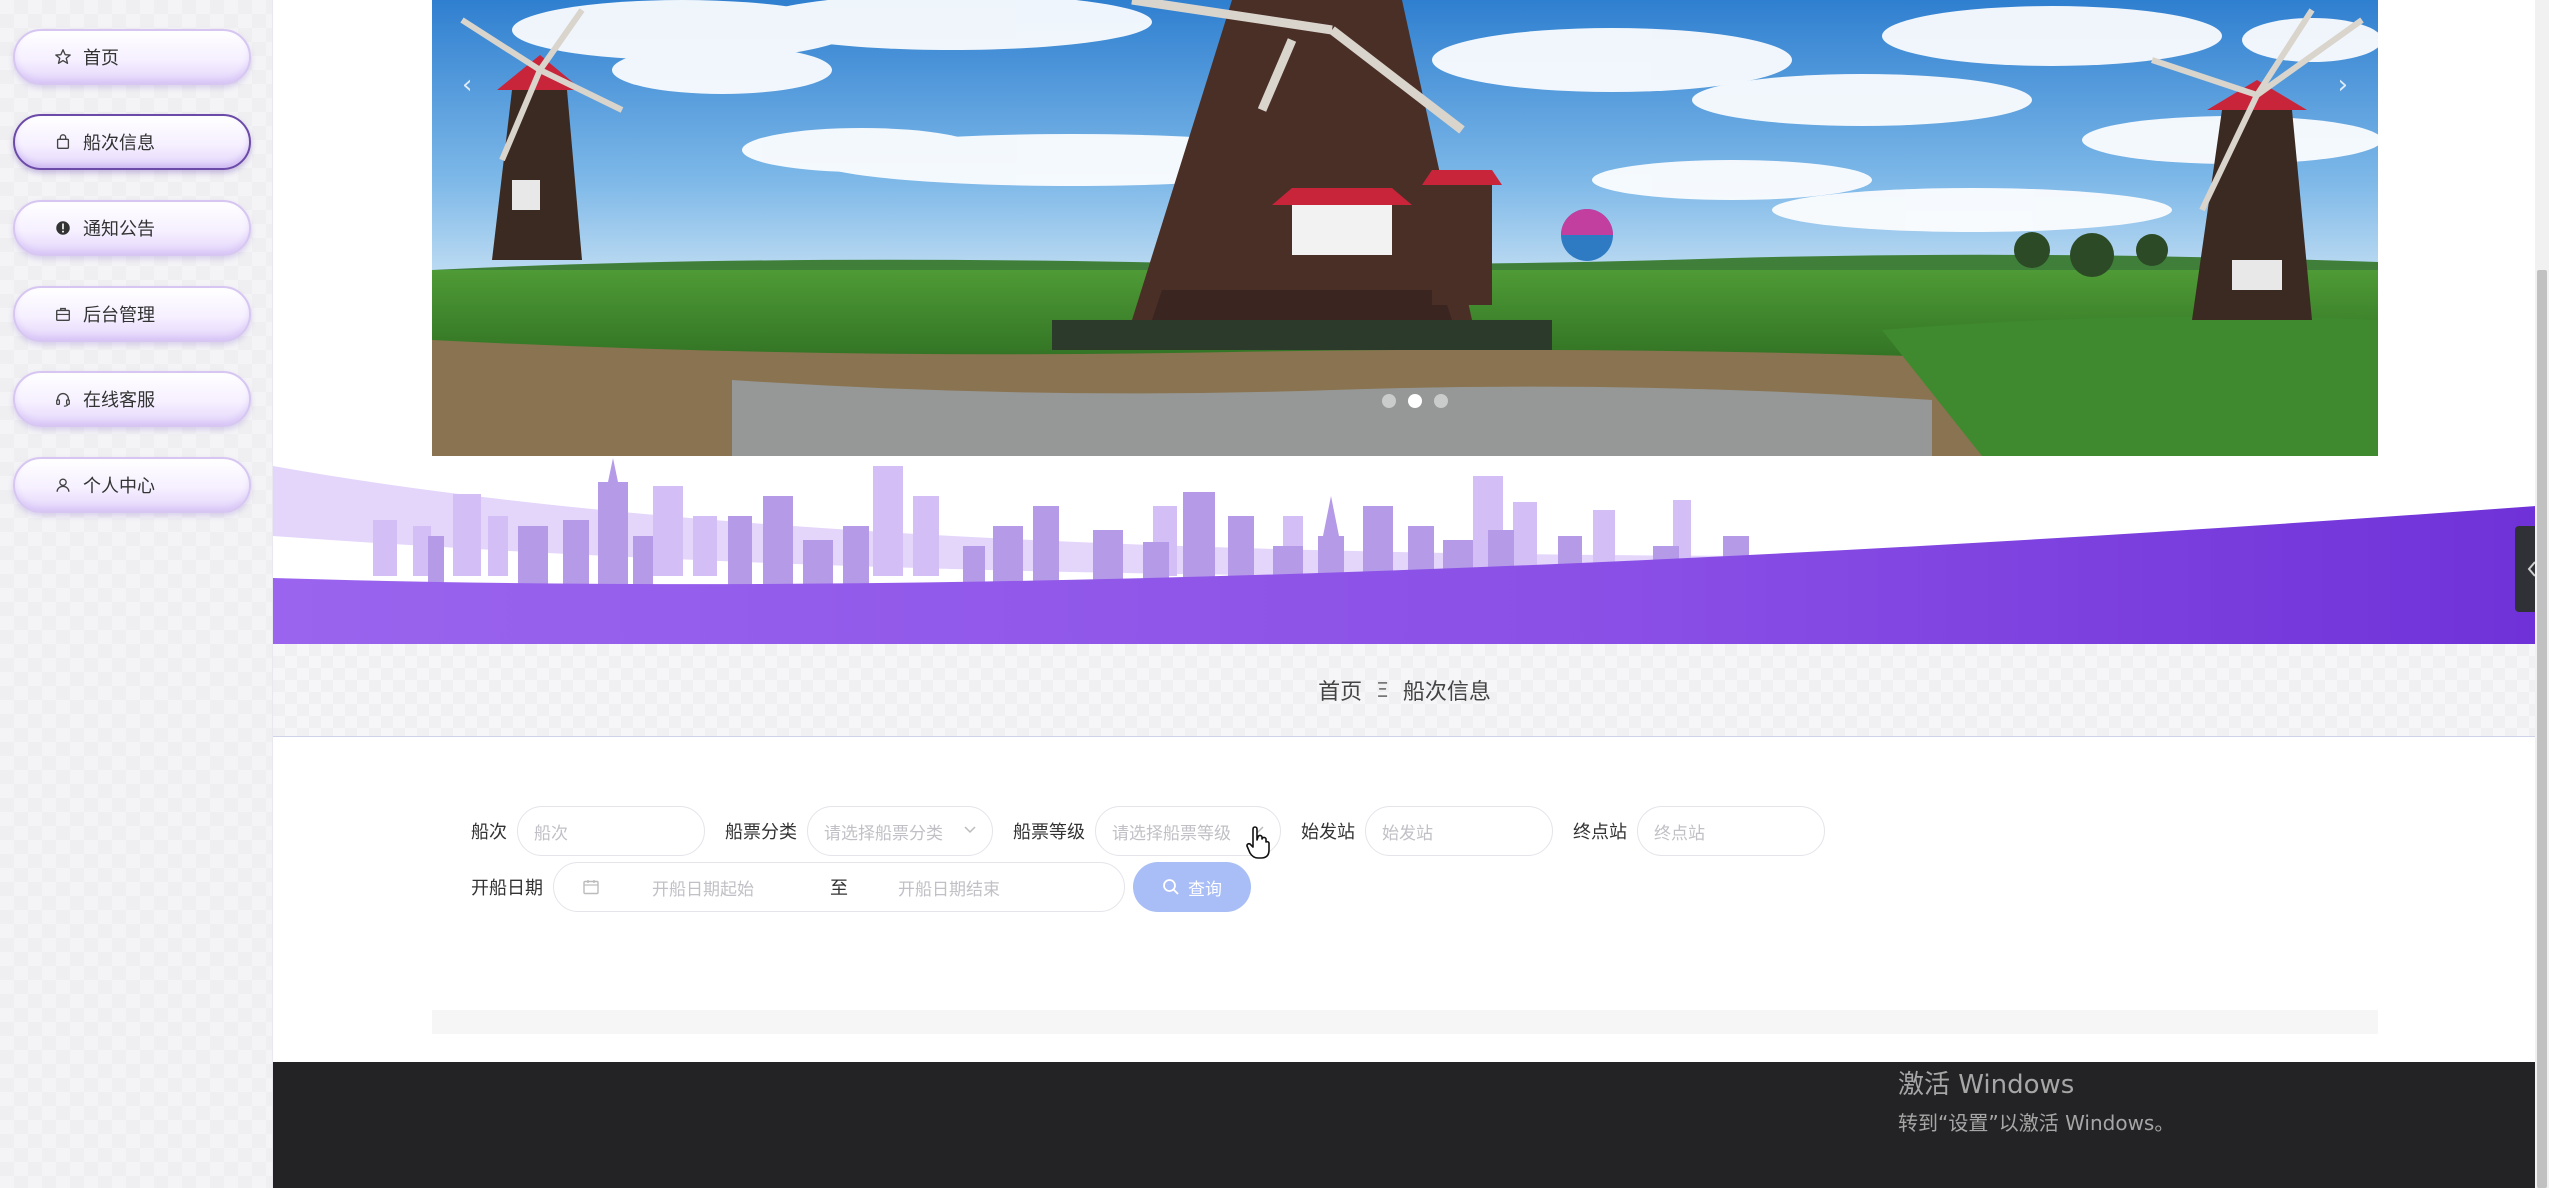  I want to click on sidebar-item-label: 个人中心, so click(119, 486).